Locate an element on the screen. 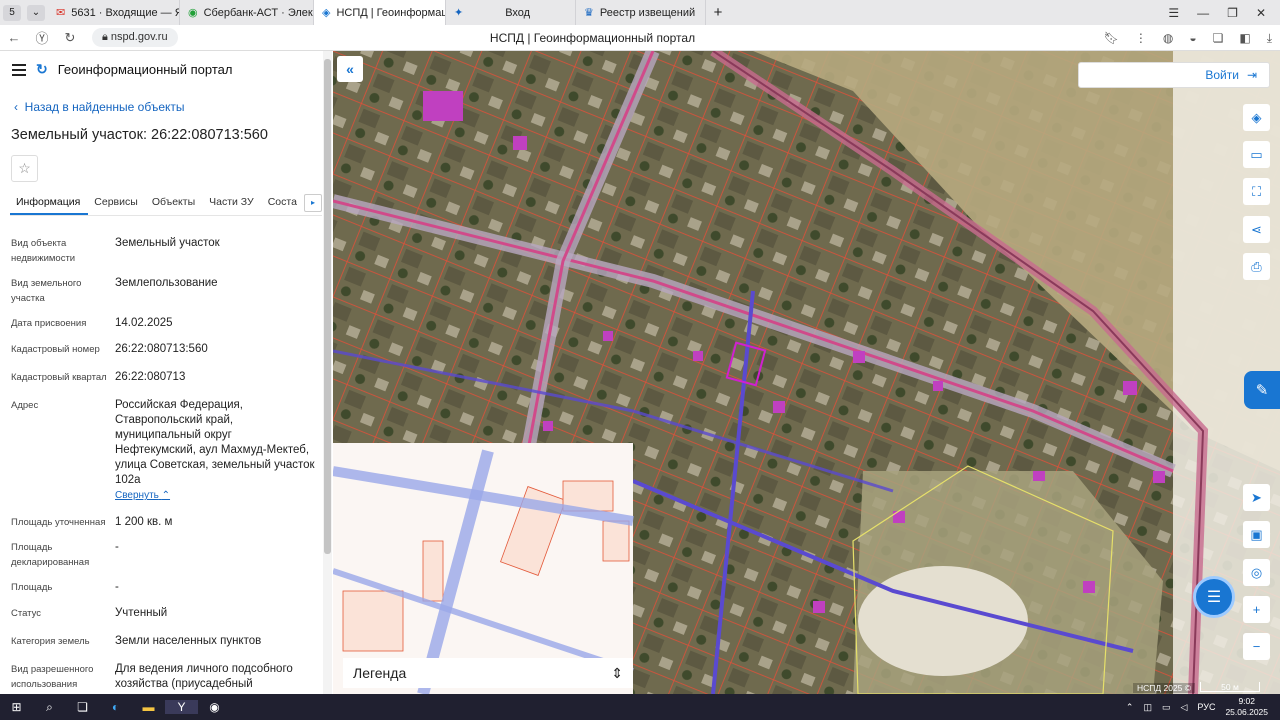 The width and height of the screenshot is (1280, 720). print-icon: ⎙ is located at coordinates (1256, 266).